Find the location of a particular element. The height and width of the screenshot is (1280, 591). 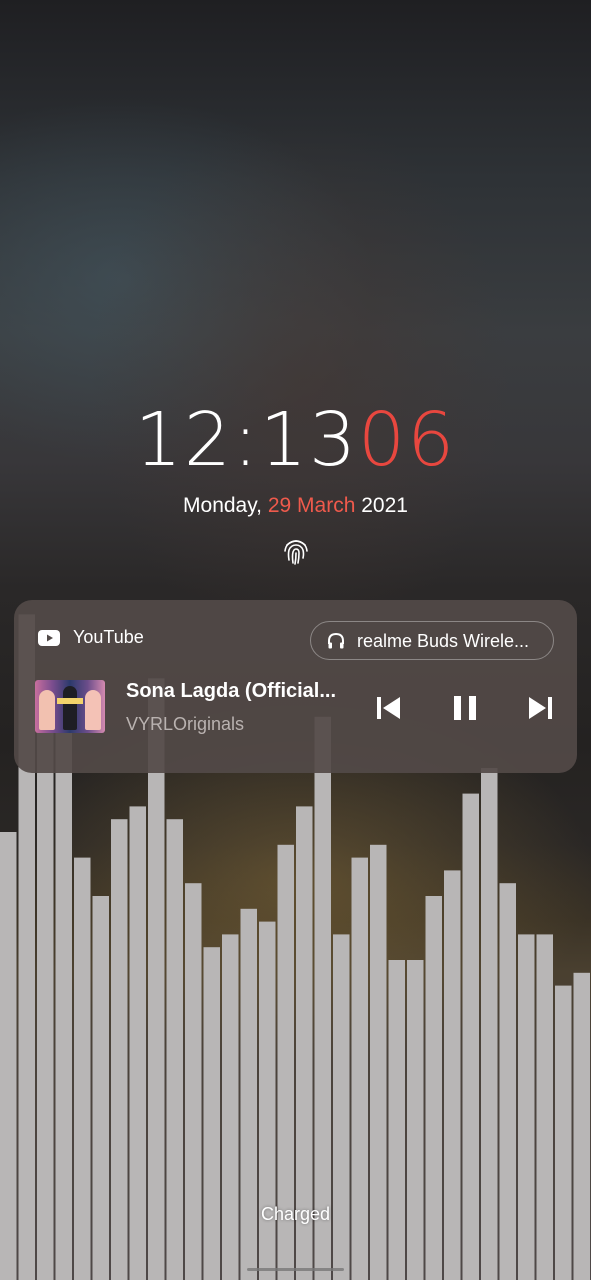

skip-next-icon is located at coordinates (540, 708).